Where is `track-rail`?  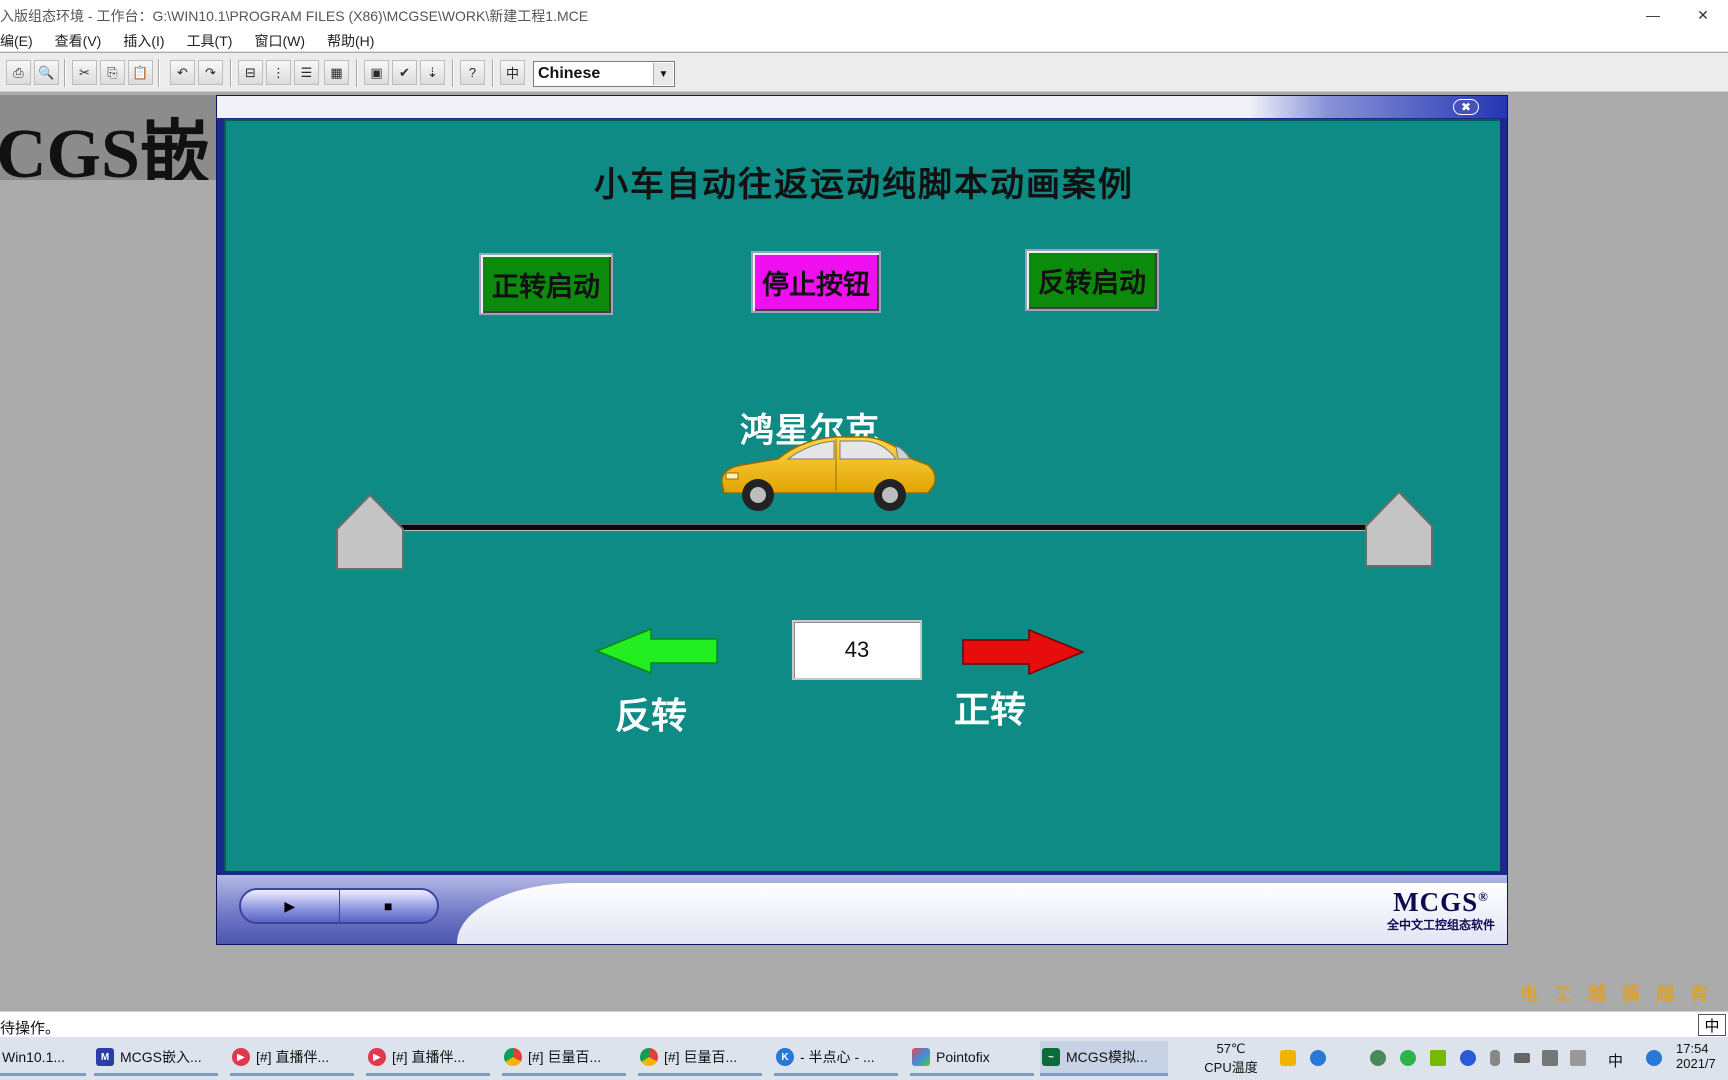 track-rail is located at coordinates (885, 527).